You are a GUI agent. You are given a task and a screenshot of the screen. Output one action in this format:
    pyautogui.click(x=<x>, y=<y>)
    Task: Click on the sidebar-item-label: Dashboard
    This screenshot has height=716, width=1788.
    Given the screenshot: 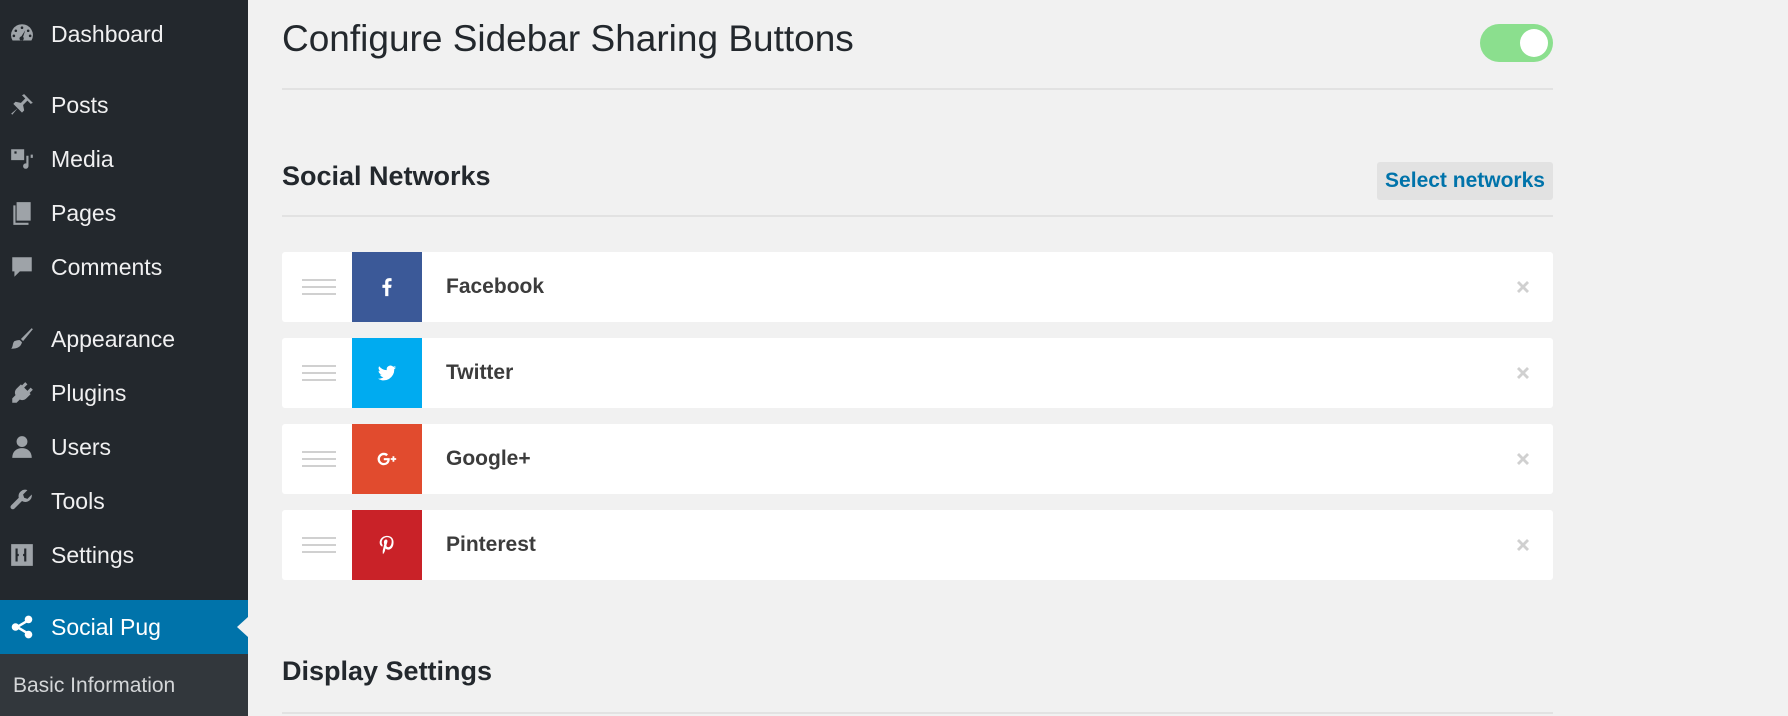 What is the action you would take?
    pyautogui.click(x=107, y=33)
    